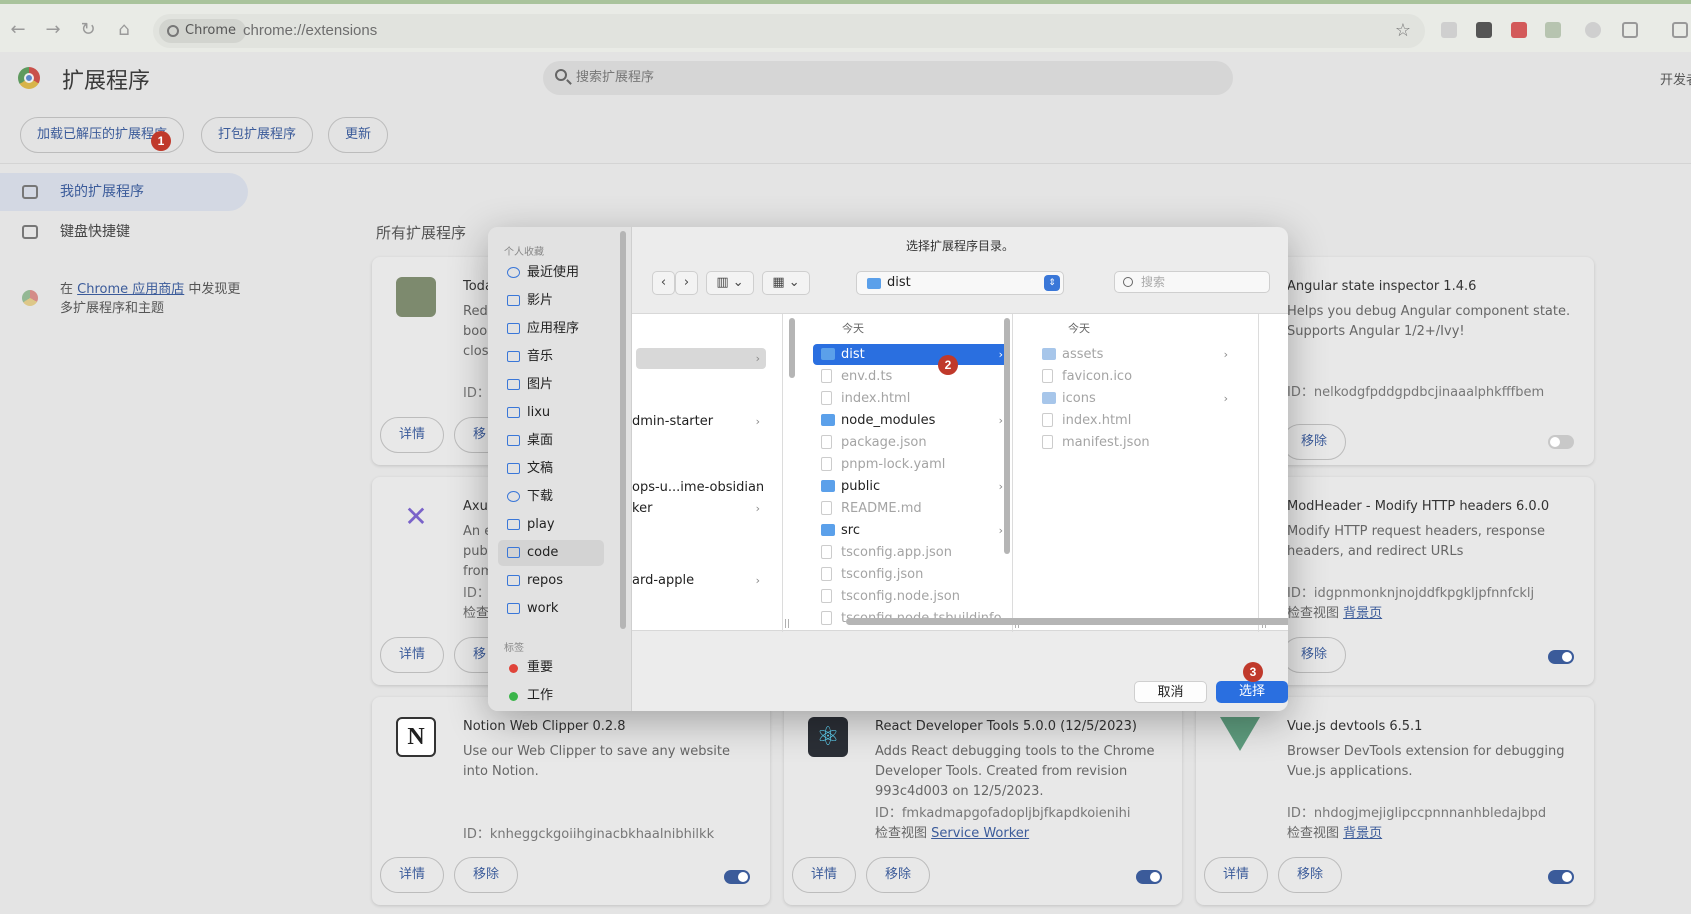 Image resolution: width=1691 pixels, height=914 pixels. Describe the element at coordinates (1134, 398) in the screenshot. I see `folder-item: icons ›` at that location.